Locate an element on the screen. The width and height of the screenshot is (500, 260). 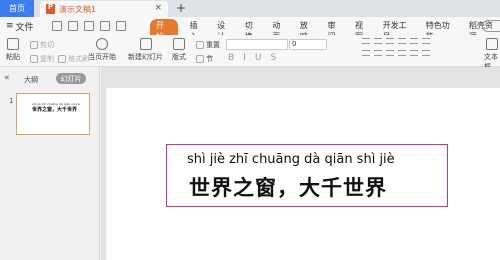
outline-tab: 大纲 is located at coordinates (31, 80).